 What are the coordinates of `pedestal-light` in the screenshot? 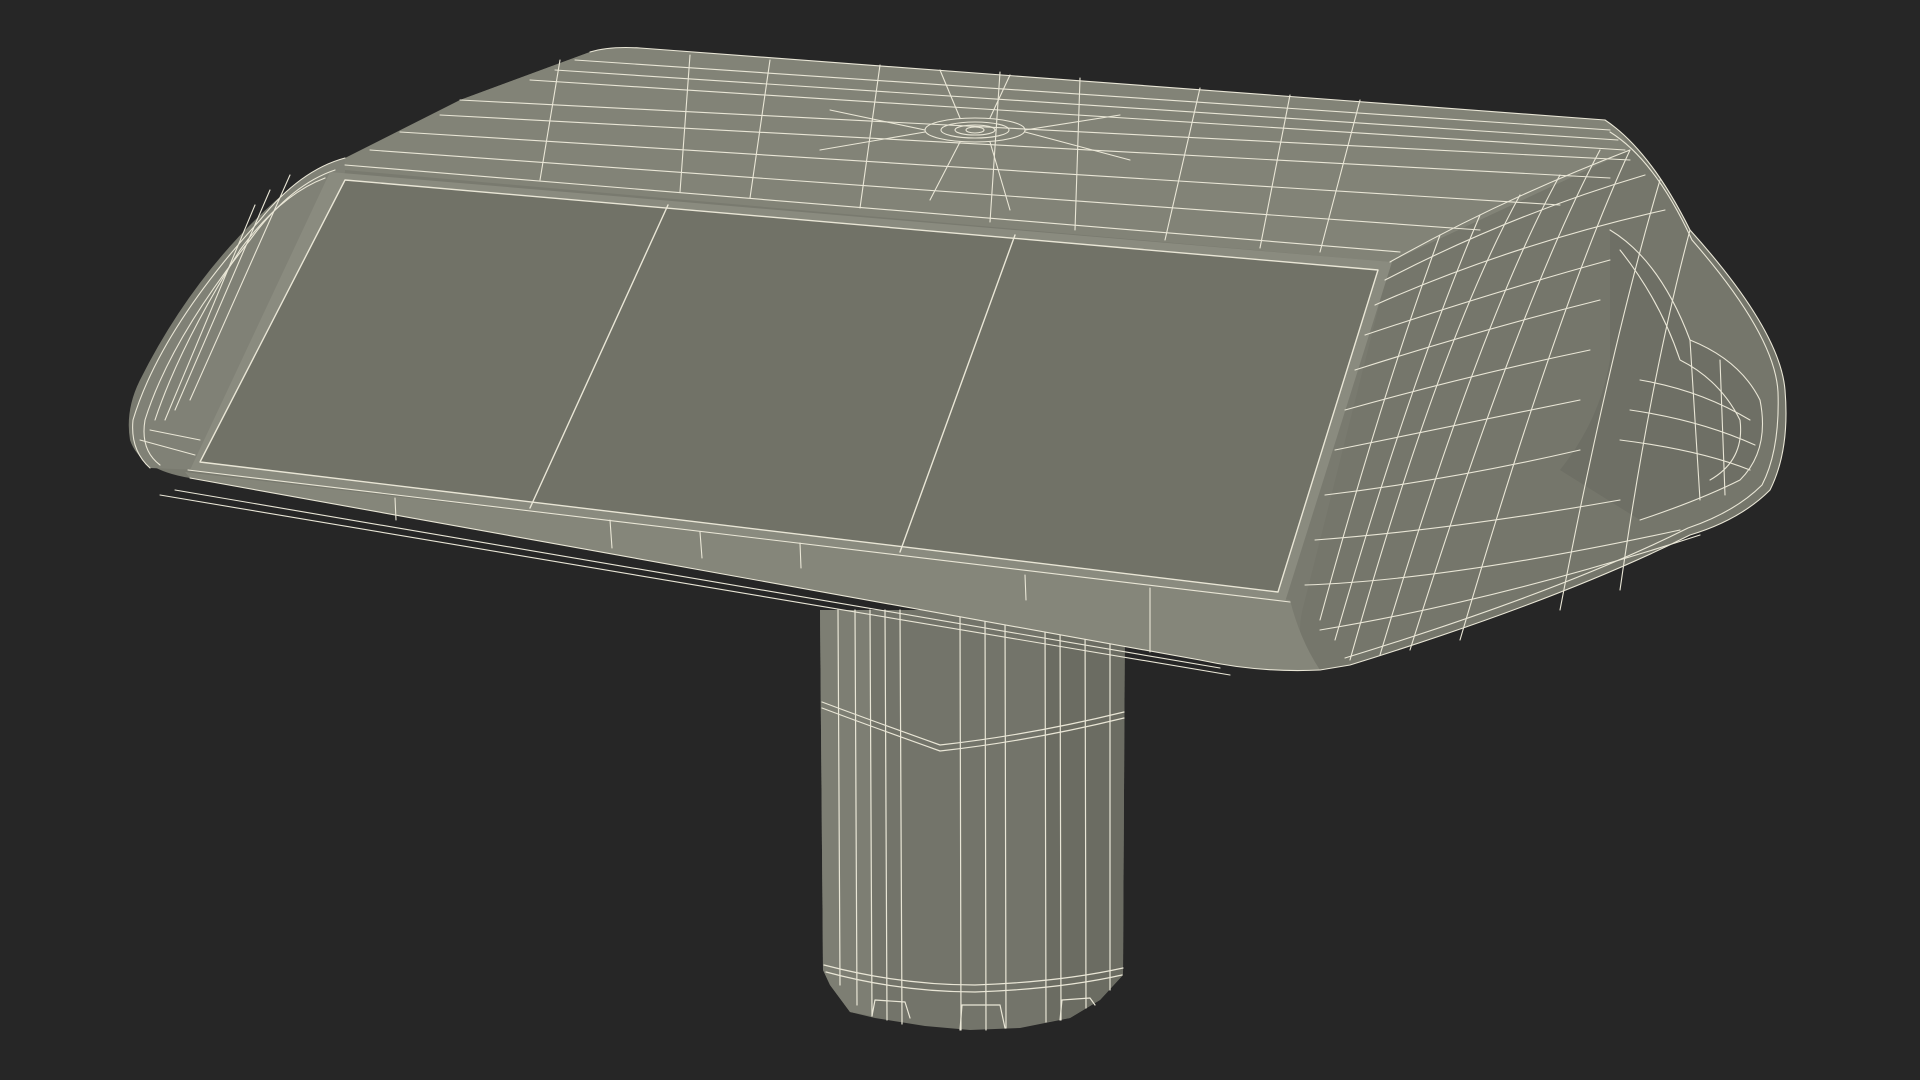 It's located at (846, 813).